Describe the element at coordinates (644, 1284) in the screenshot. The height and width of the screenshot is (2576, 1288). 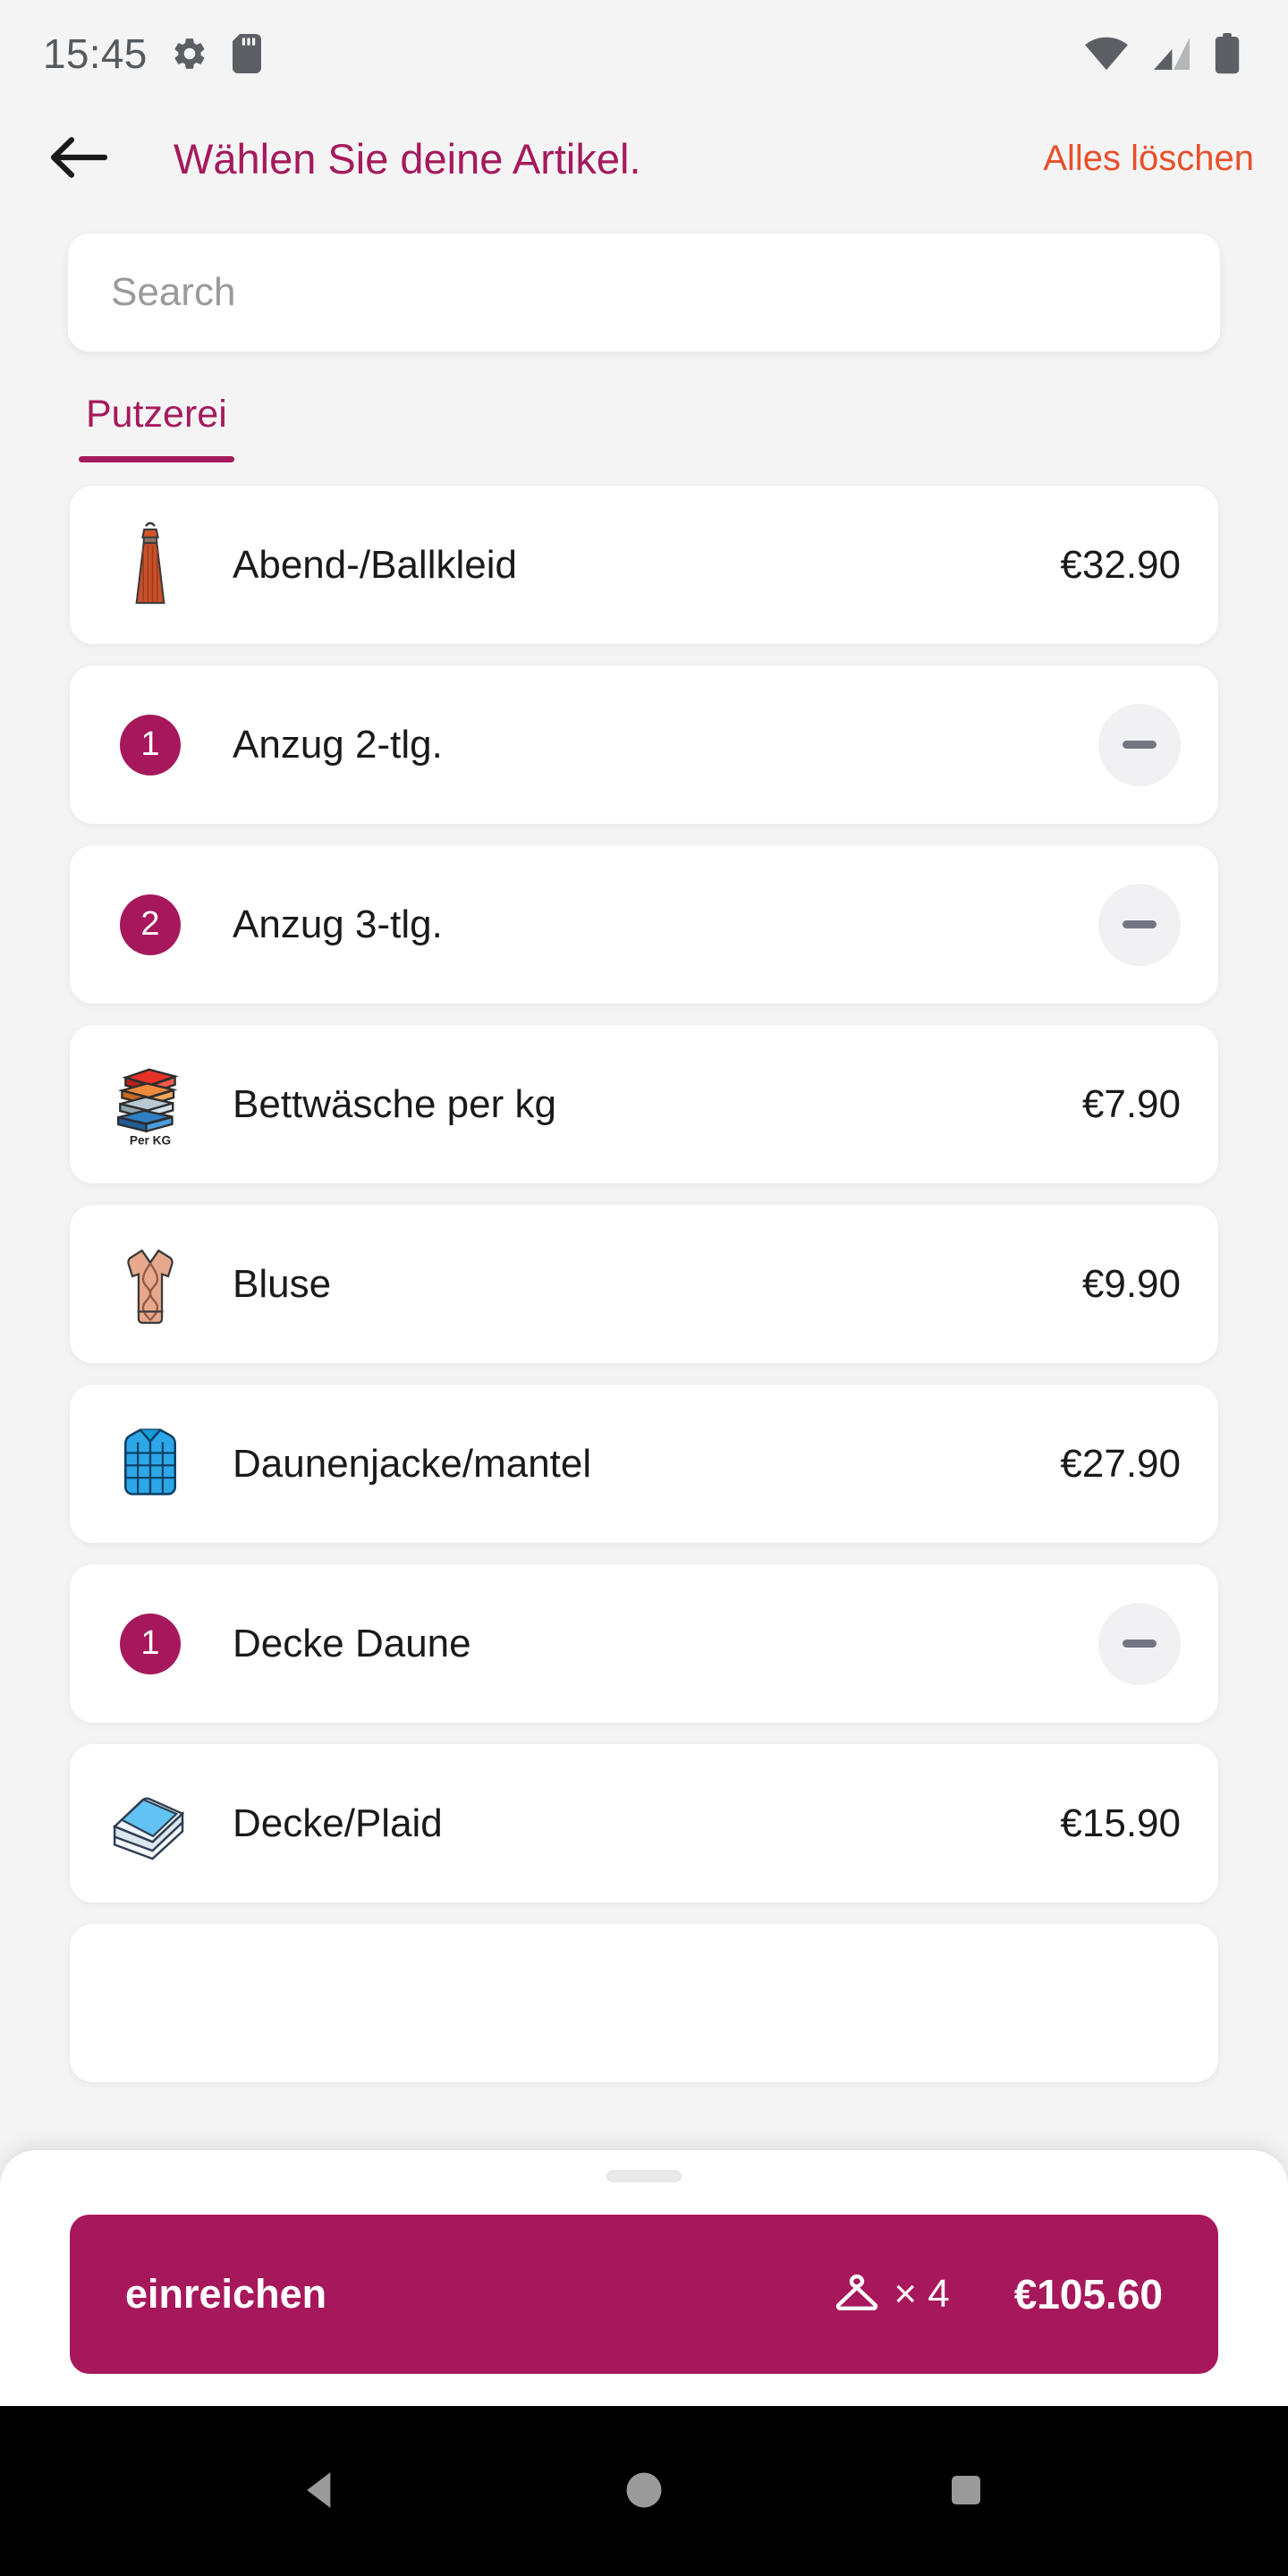
I see `item-row: Bluse €9.90` at that location.